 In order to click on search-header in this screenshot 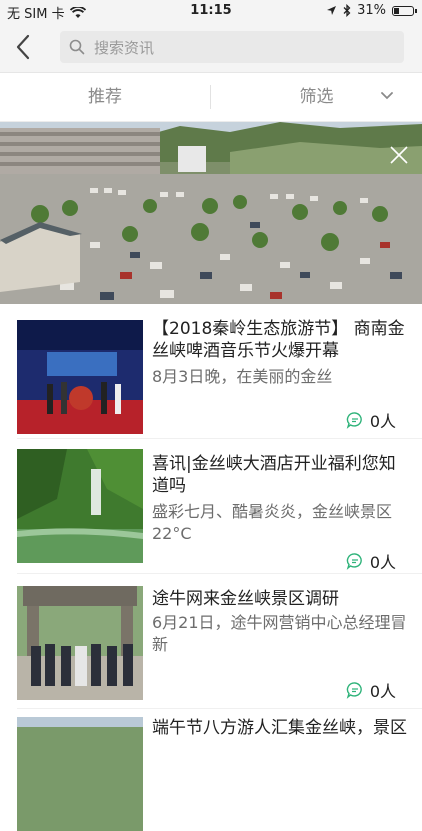, I will do `click(211, 47)`.